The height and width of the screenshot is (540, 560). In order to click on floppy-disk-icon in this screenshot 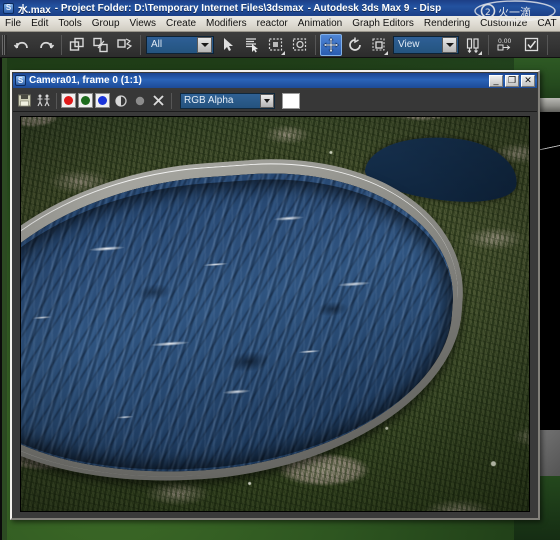, I will do `click(24, 100)`.